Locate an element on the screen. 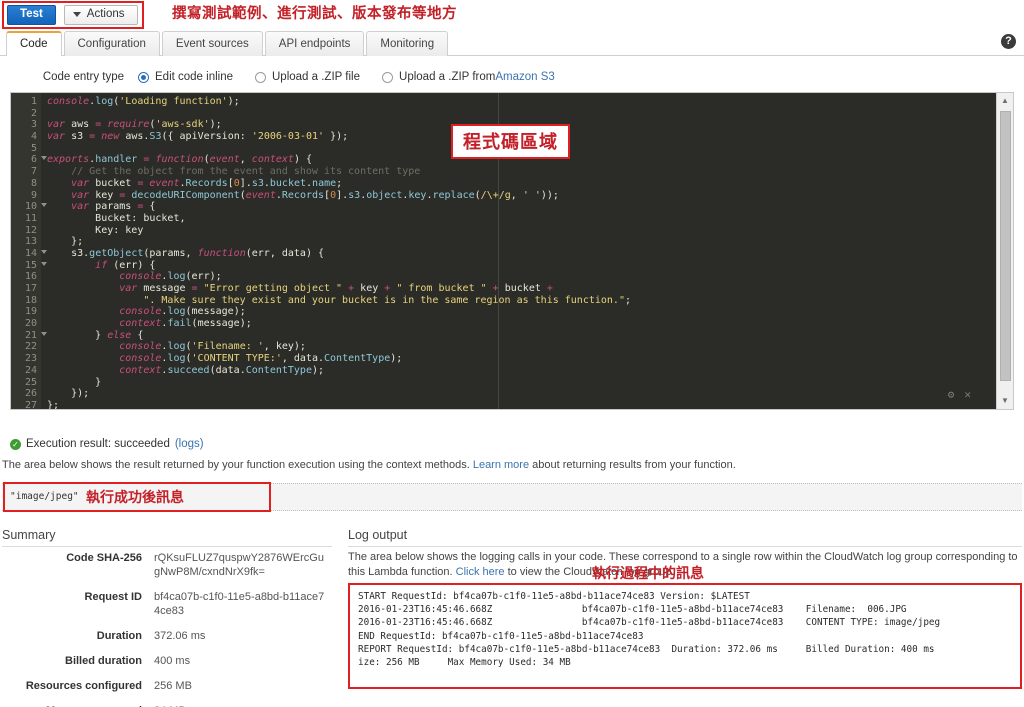 This screenshot has width=1024, height=707. line-number: 12 is located at coordinates (30, 230).